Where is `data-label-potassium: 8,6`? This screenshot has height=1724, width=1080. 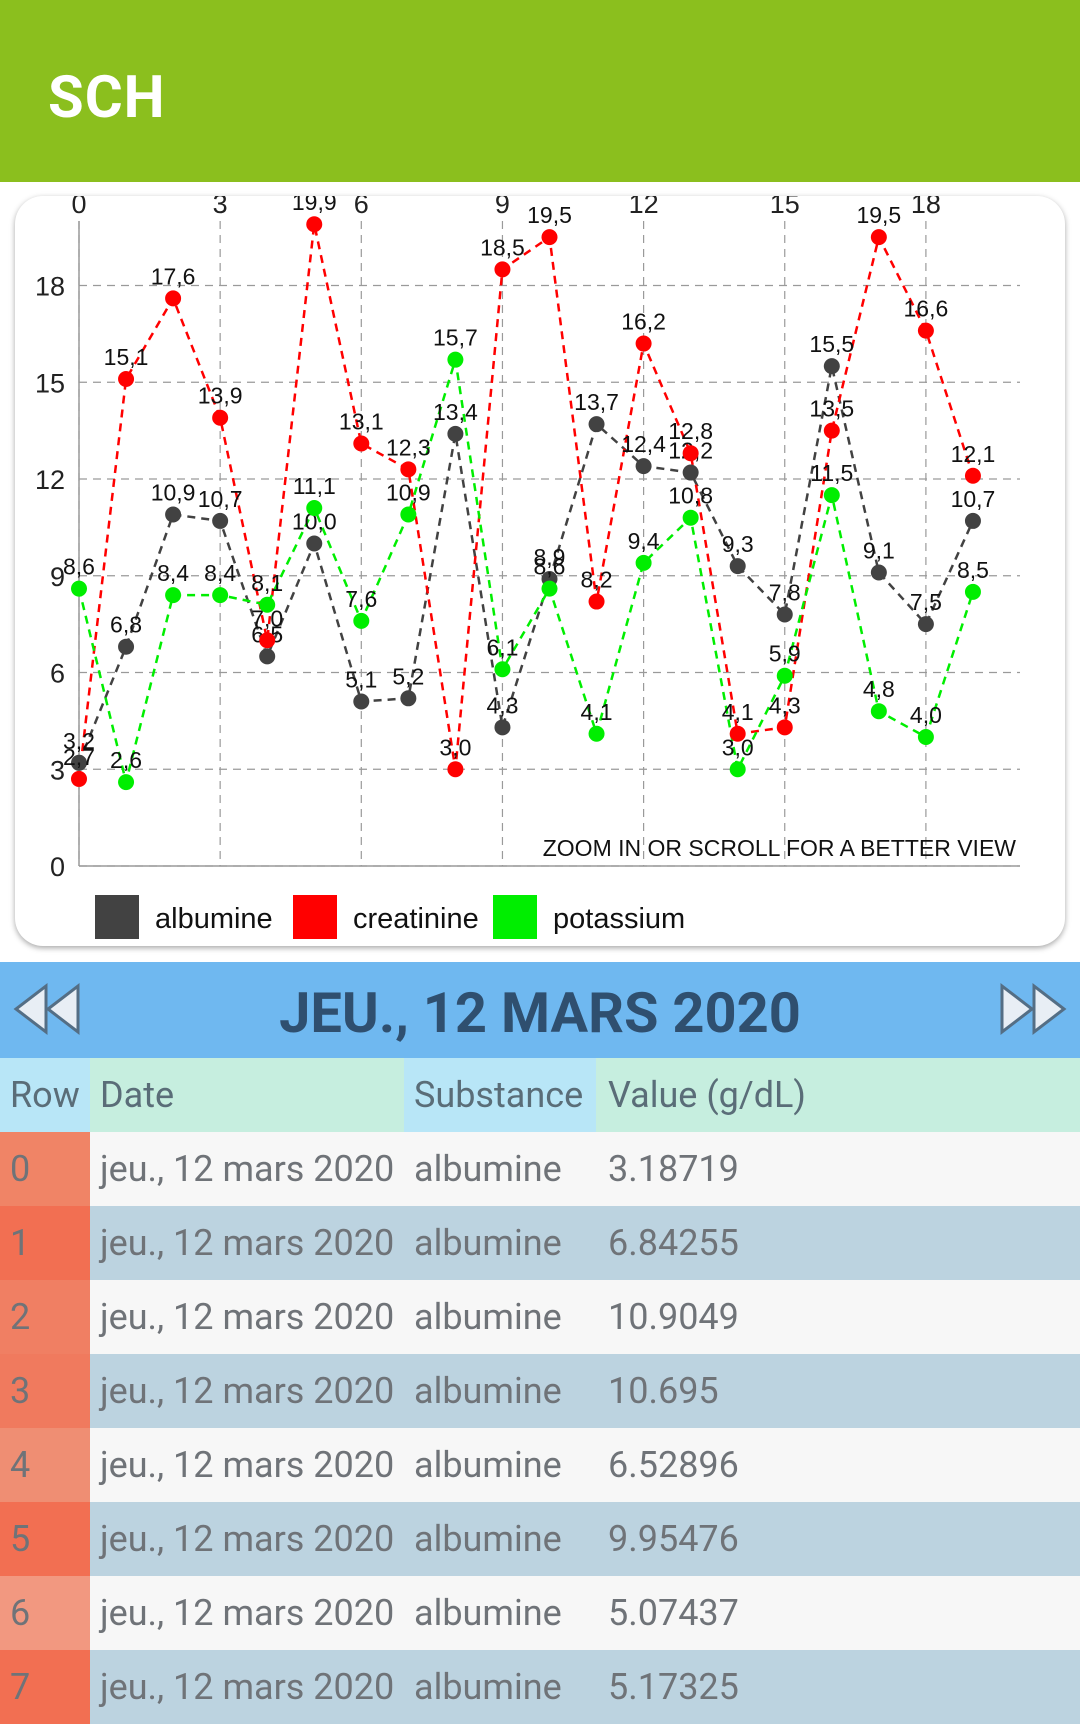 data-label-potassium: 8,6 is located at coordinates (79, 567).